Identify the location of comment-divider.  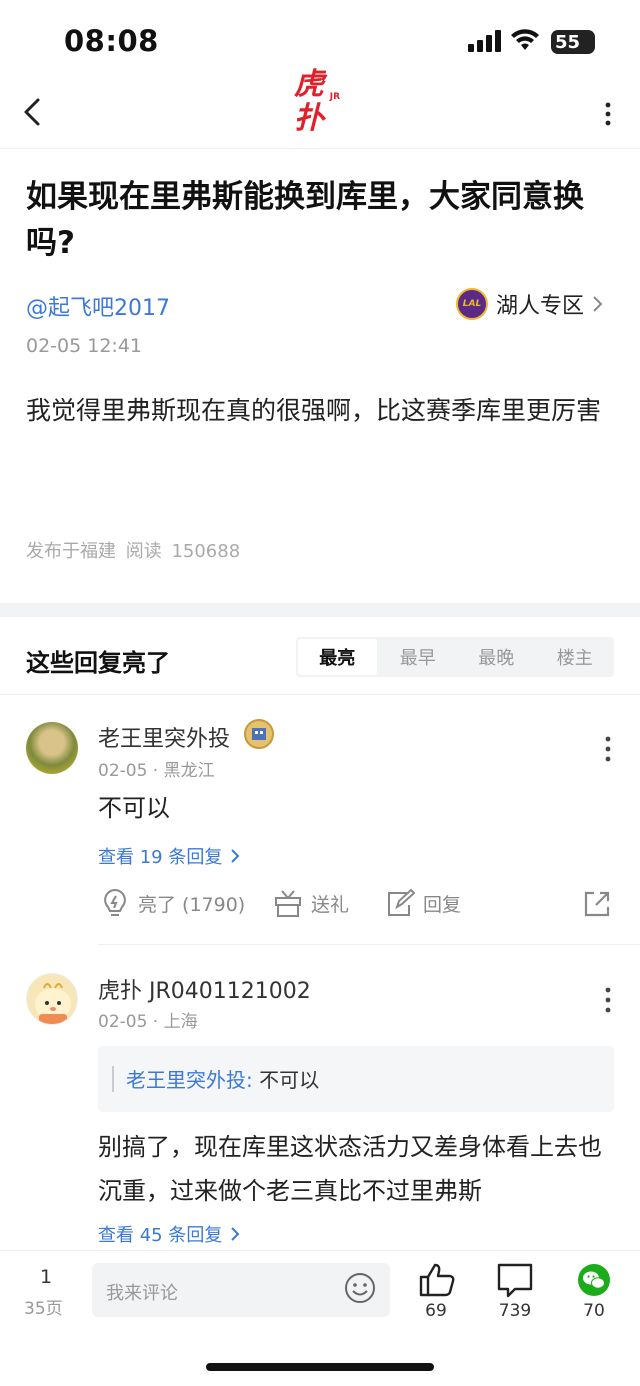
(369, 944).